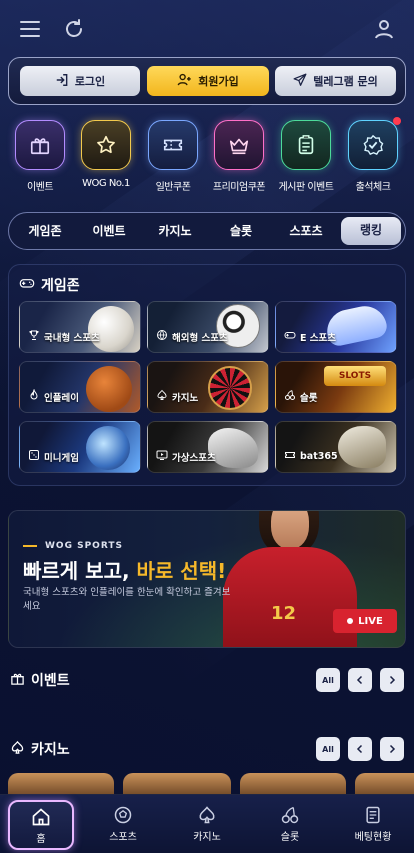  I want to click on clipboard-icon, so click(306, 145).